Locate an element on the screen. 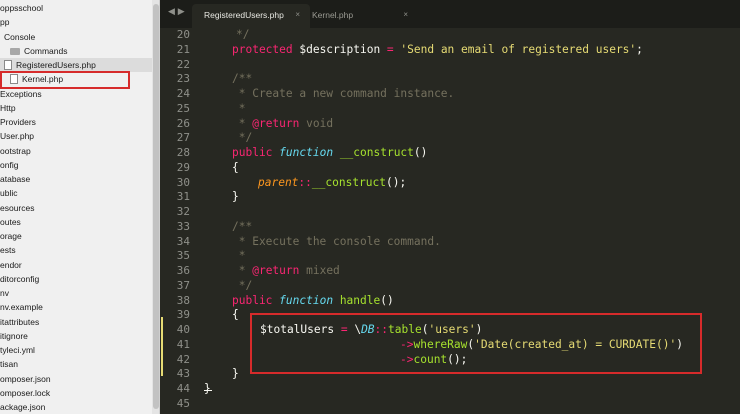 The image size is (740, 414). tree-item: Exceptions is located at coordinates (76, 94).